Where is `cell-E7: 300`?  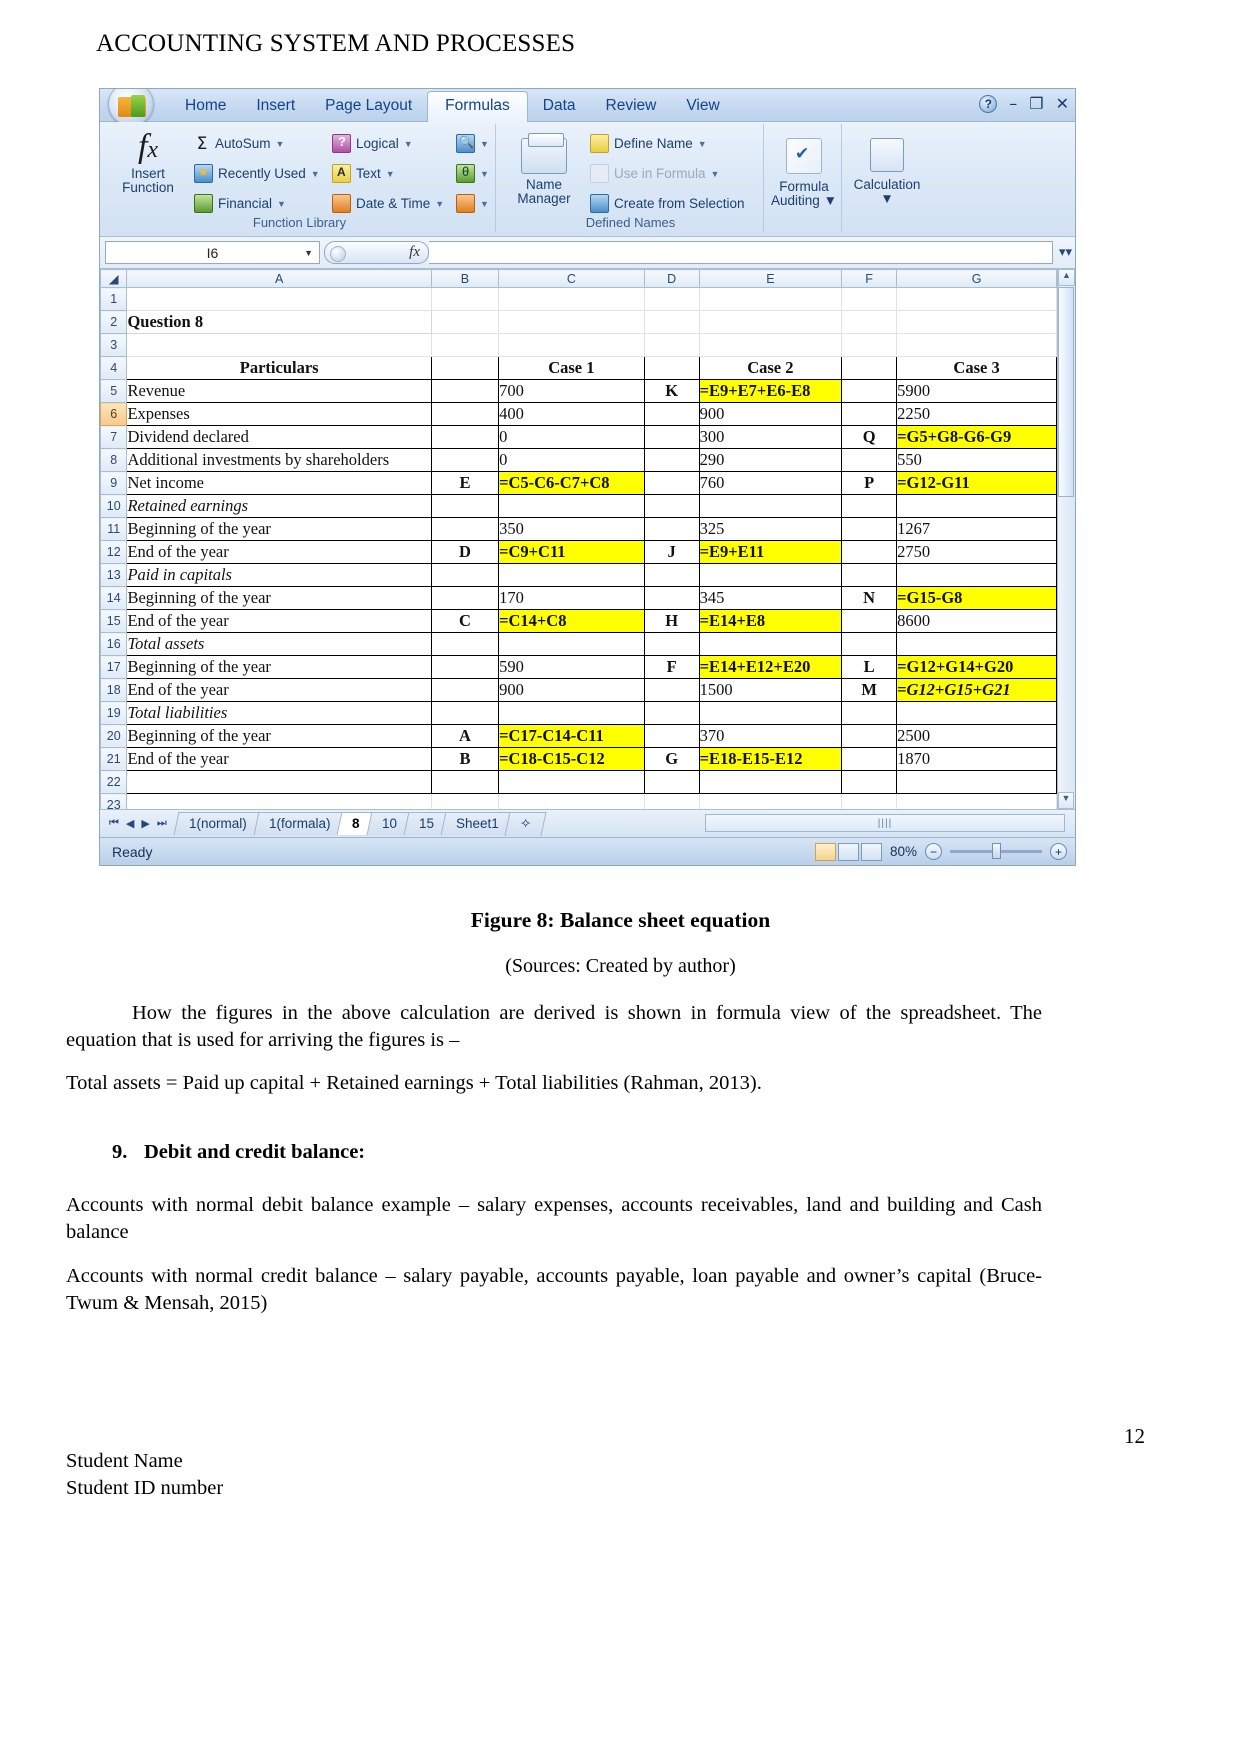
cell-E7: 300 is located at coordinates (770, 437).